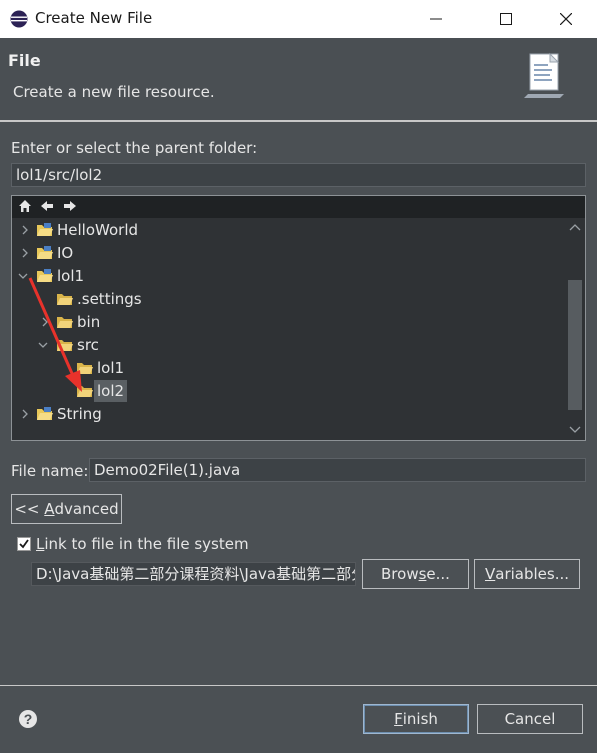 The width and height of the screenshot is (597, 753). I want to click on help-icon: ?, so click(28, 719).